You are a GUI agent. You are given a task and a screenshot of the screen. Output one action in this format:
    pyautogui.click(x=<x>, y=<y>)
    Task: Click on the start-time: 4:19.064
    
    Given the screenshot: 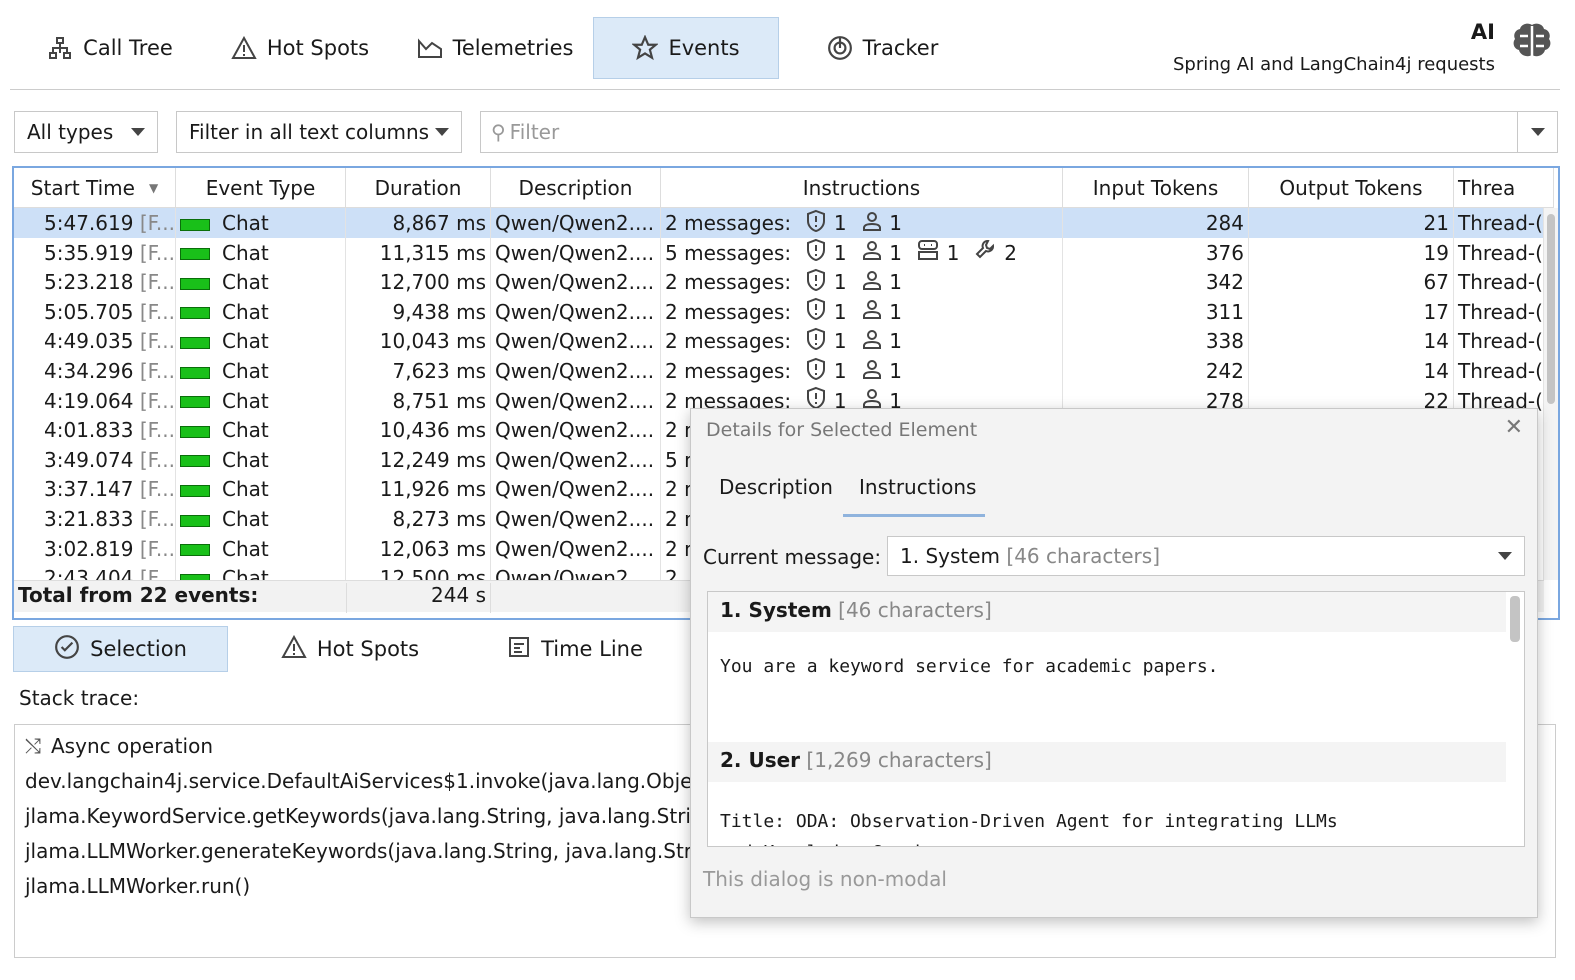 What is the action you would take?
    pyautogui.click(x=89, y=400)
    